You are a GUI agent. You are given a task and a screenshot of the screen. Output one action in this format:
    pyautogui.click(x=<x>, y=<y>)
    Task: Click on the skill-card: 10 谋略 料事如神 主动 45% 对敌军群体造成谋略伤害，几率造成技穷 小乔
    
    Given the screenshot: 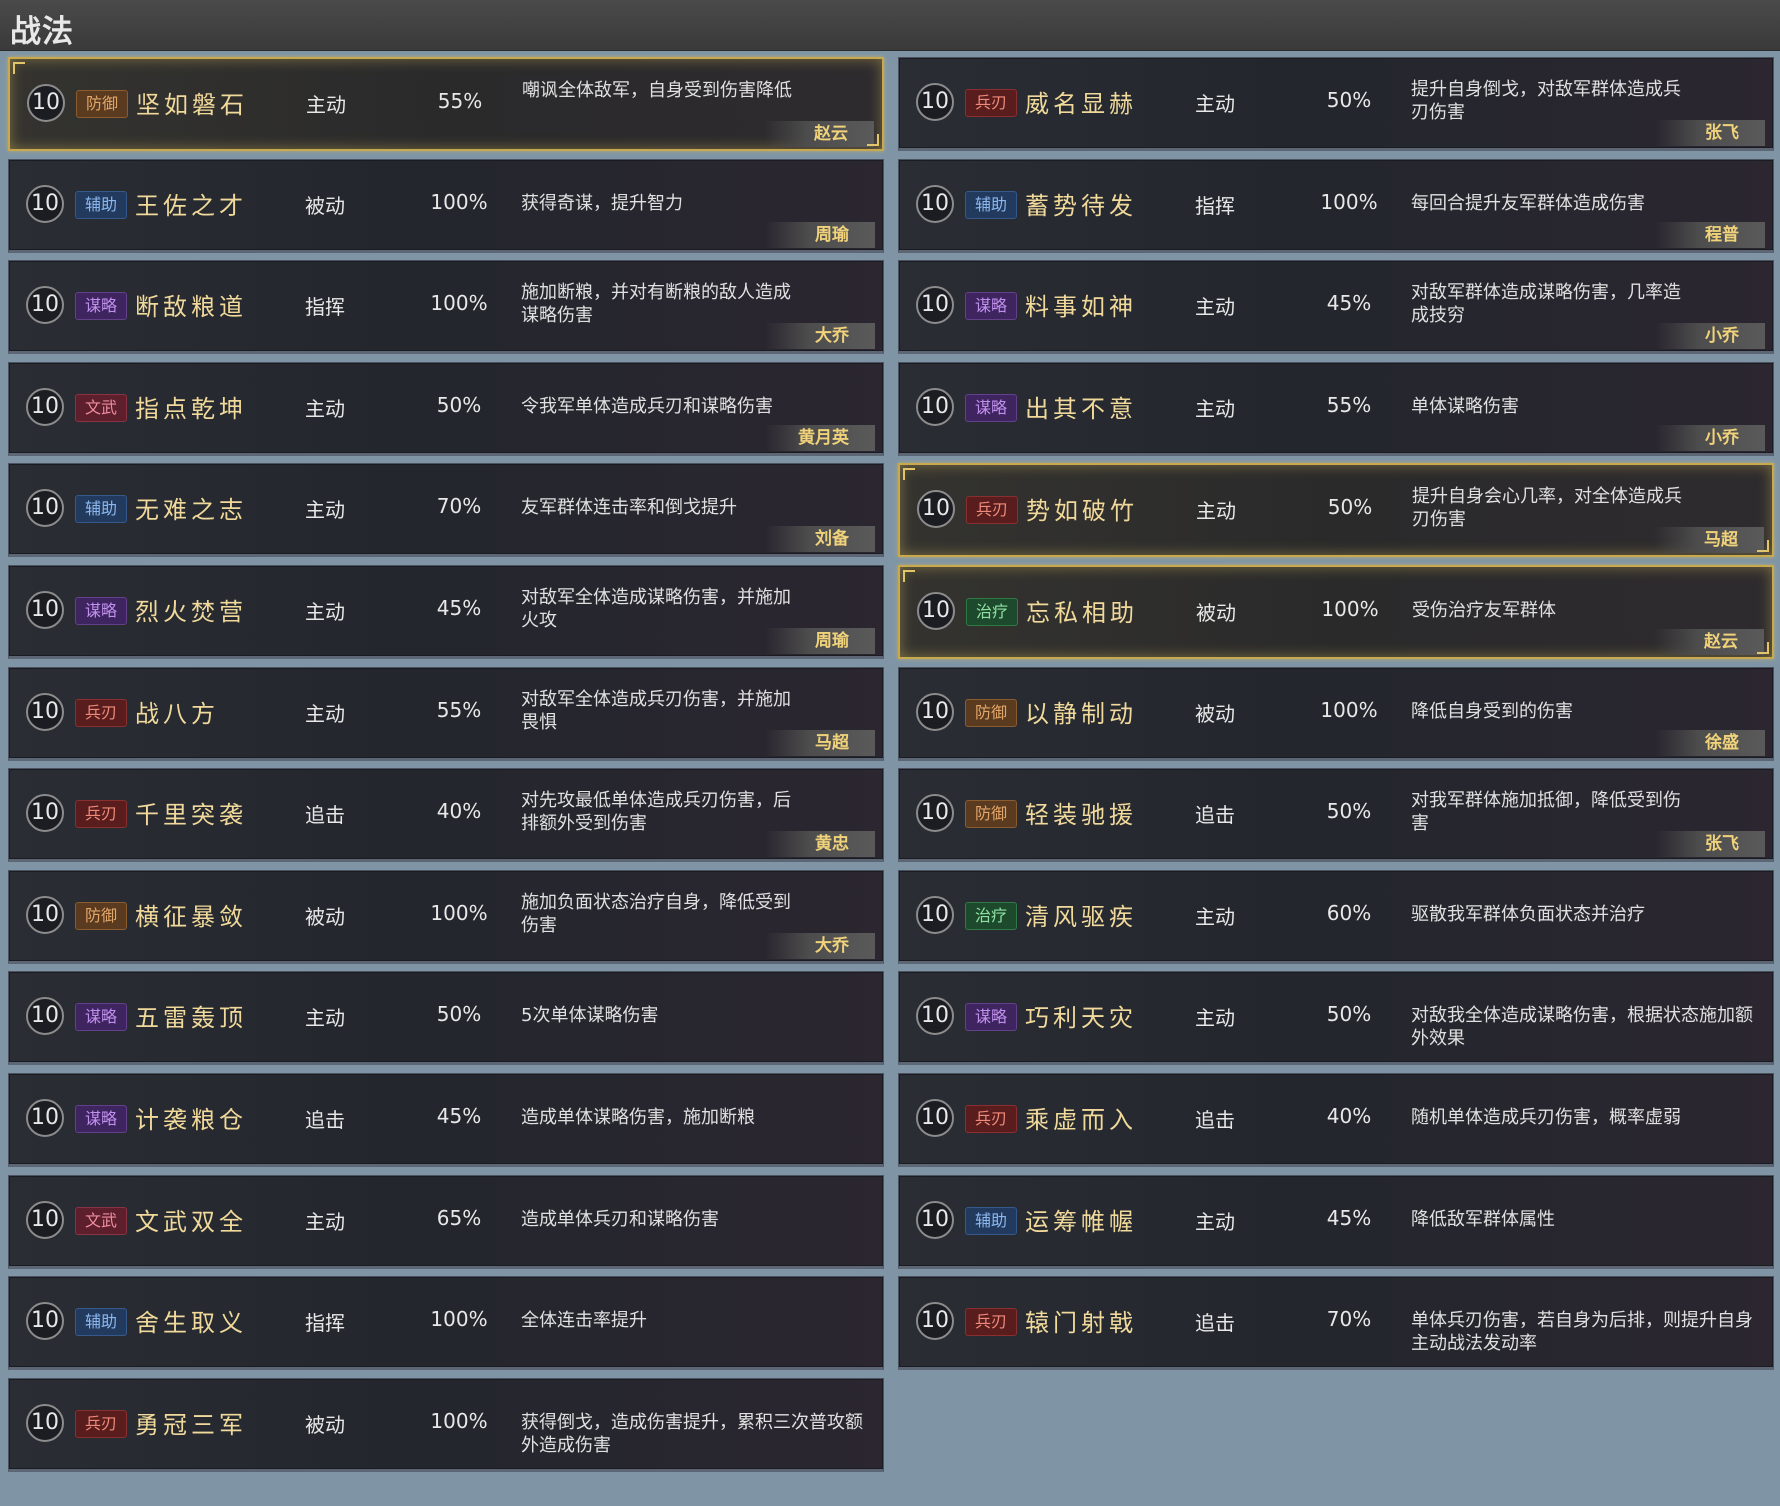 What is the action you would take?
    pyautogui.click(x=1336, y=307)
    